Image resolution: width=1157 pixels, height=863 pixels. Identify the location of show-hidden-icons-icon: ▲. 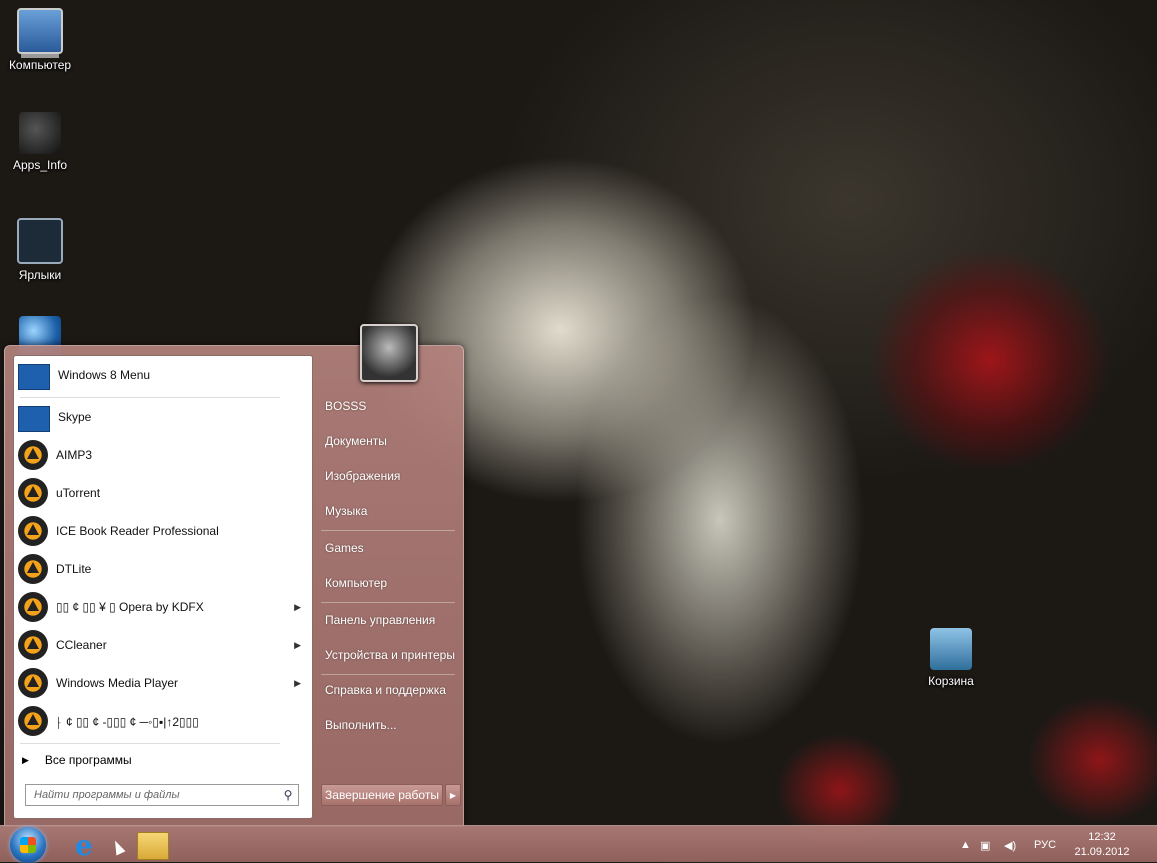
(965, 845).